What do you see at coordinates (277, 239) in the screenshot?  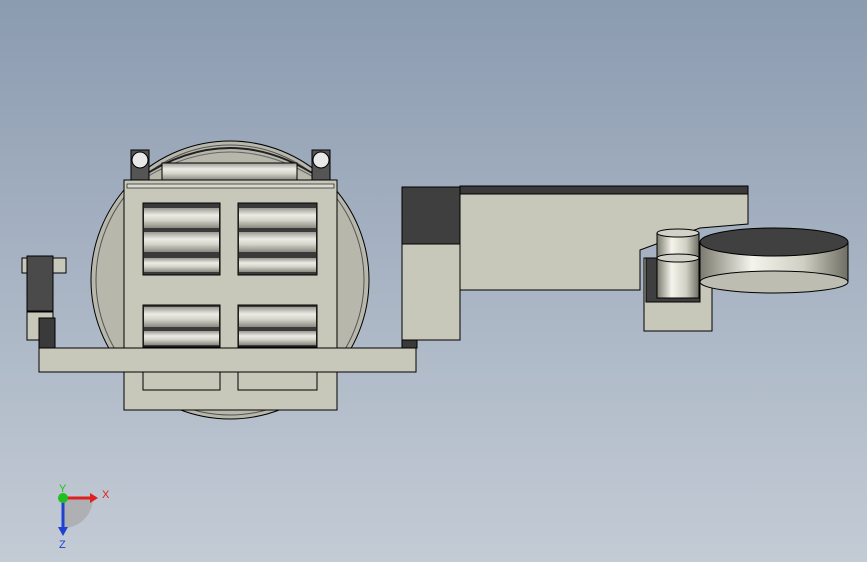 I see `roller-window-top-right` at bounding box center [277, 239].